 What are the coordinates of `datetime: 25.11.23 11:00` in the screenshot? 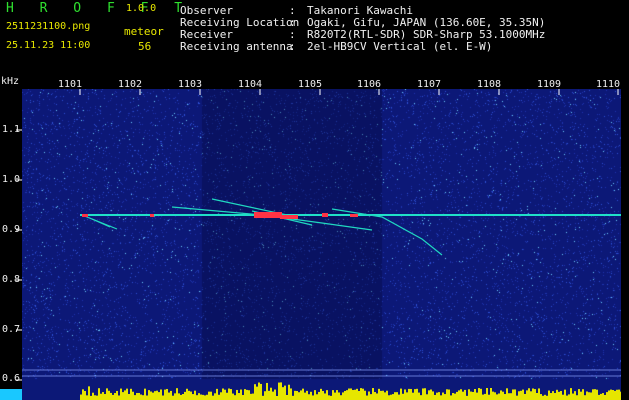 It's located at (48, 45).